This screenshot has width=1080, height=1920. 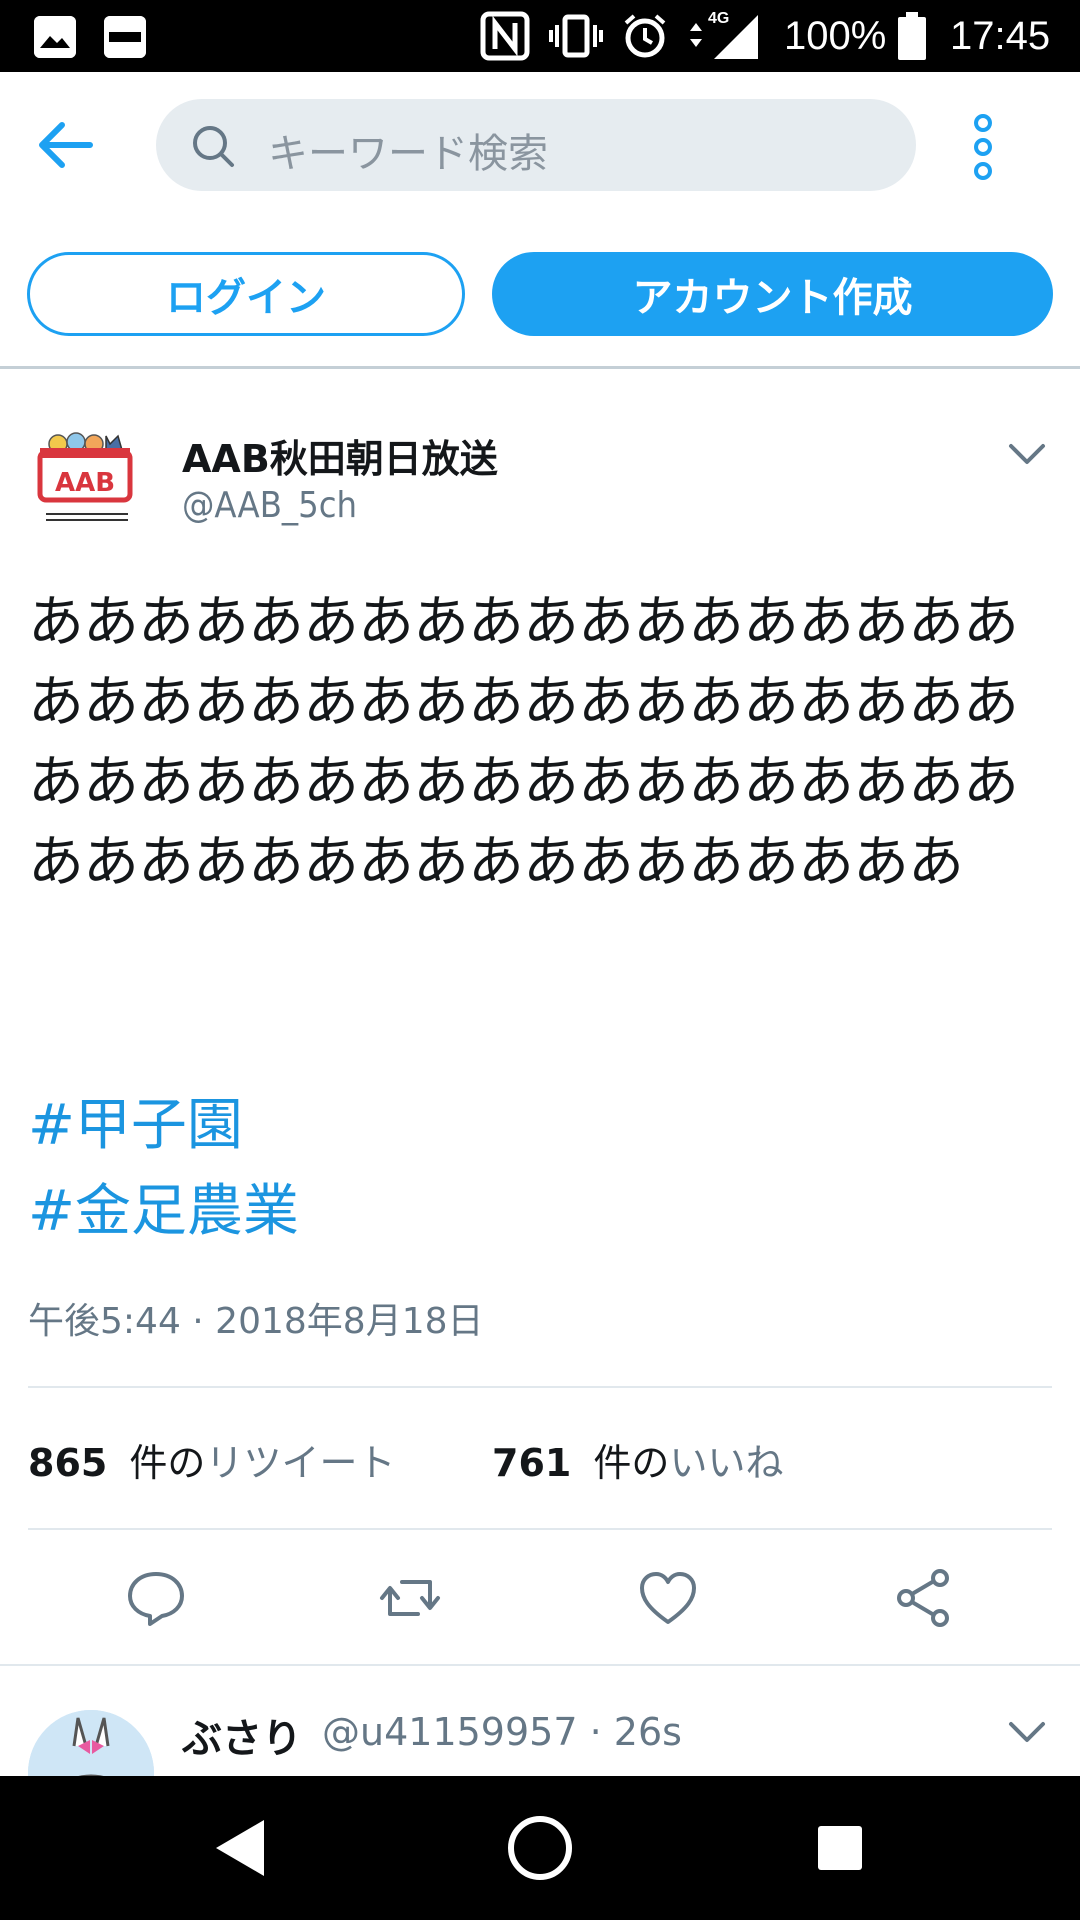 I want to click on toolbar: キーワード検索, so click(x=540, y=146).